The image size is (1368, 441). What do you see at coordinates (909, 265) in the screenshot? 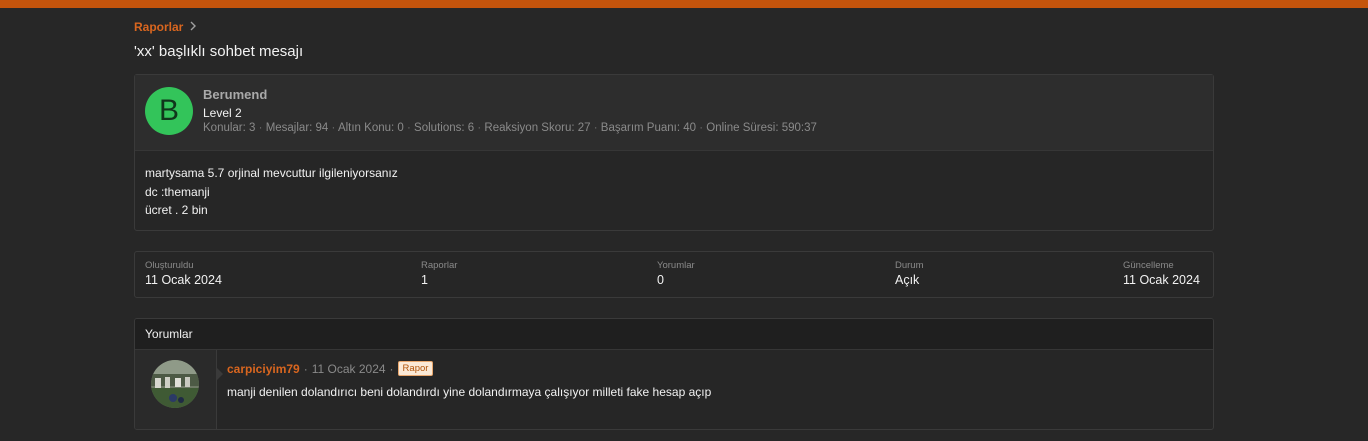
I see `info-status-label: Durum` at bounding box center [909, 265].